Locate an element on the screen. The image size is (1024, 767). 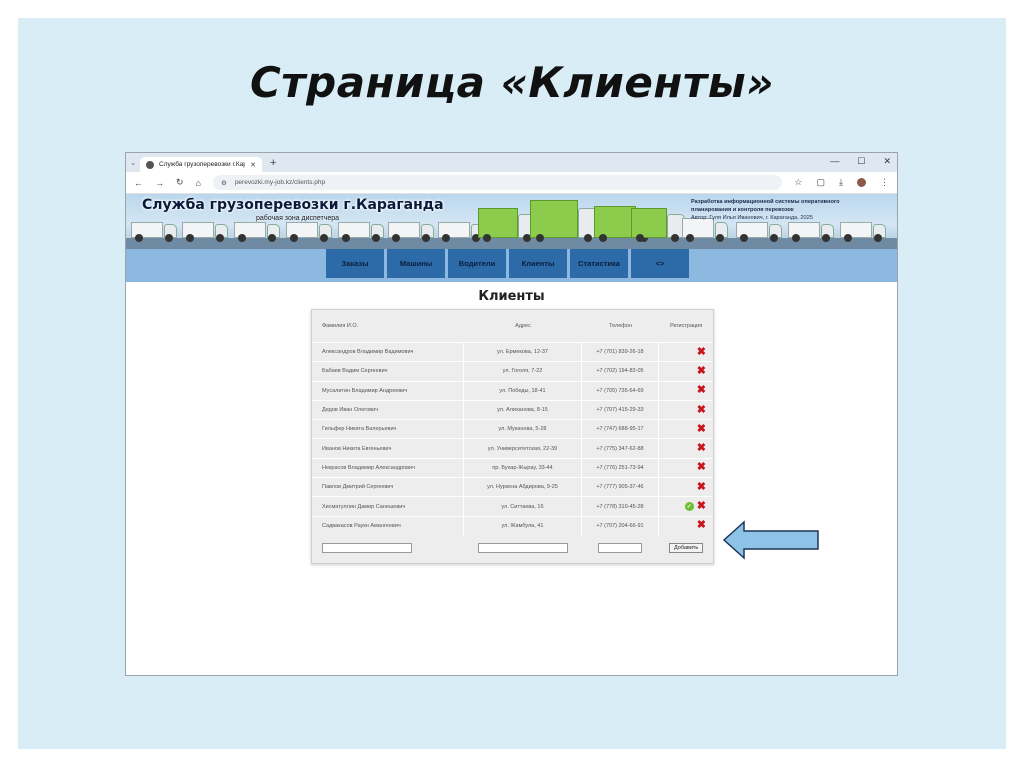
new-name-input is located at coordinates (367, 547).